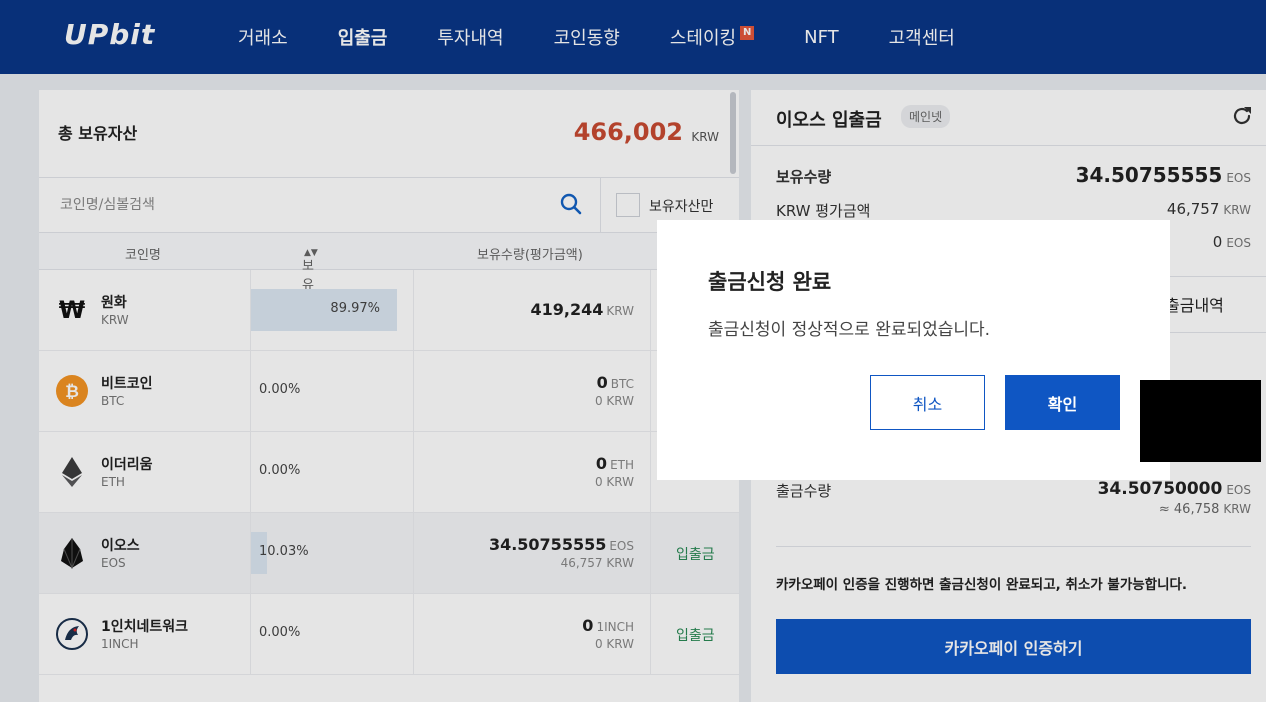 The width and height of the screenshot is (1266, 702). Describe the element at coordinates (927, 402) in the screenshot. I see `cancel-button: 취소` at that location.